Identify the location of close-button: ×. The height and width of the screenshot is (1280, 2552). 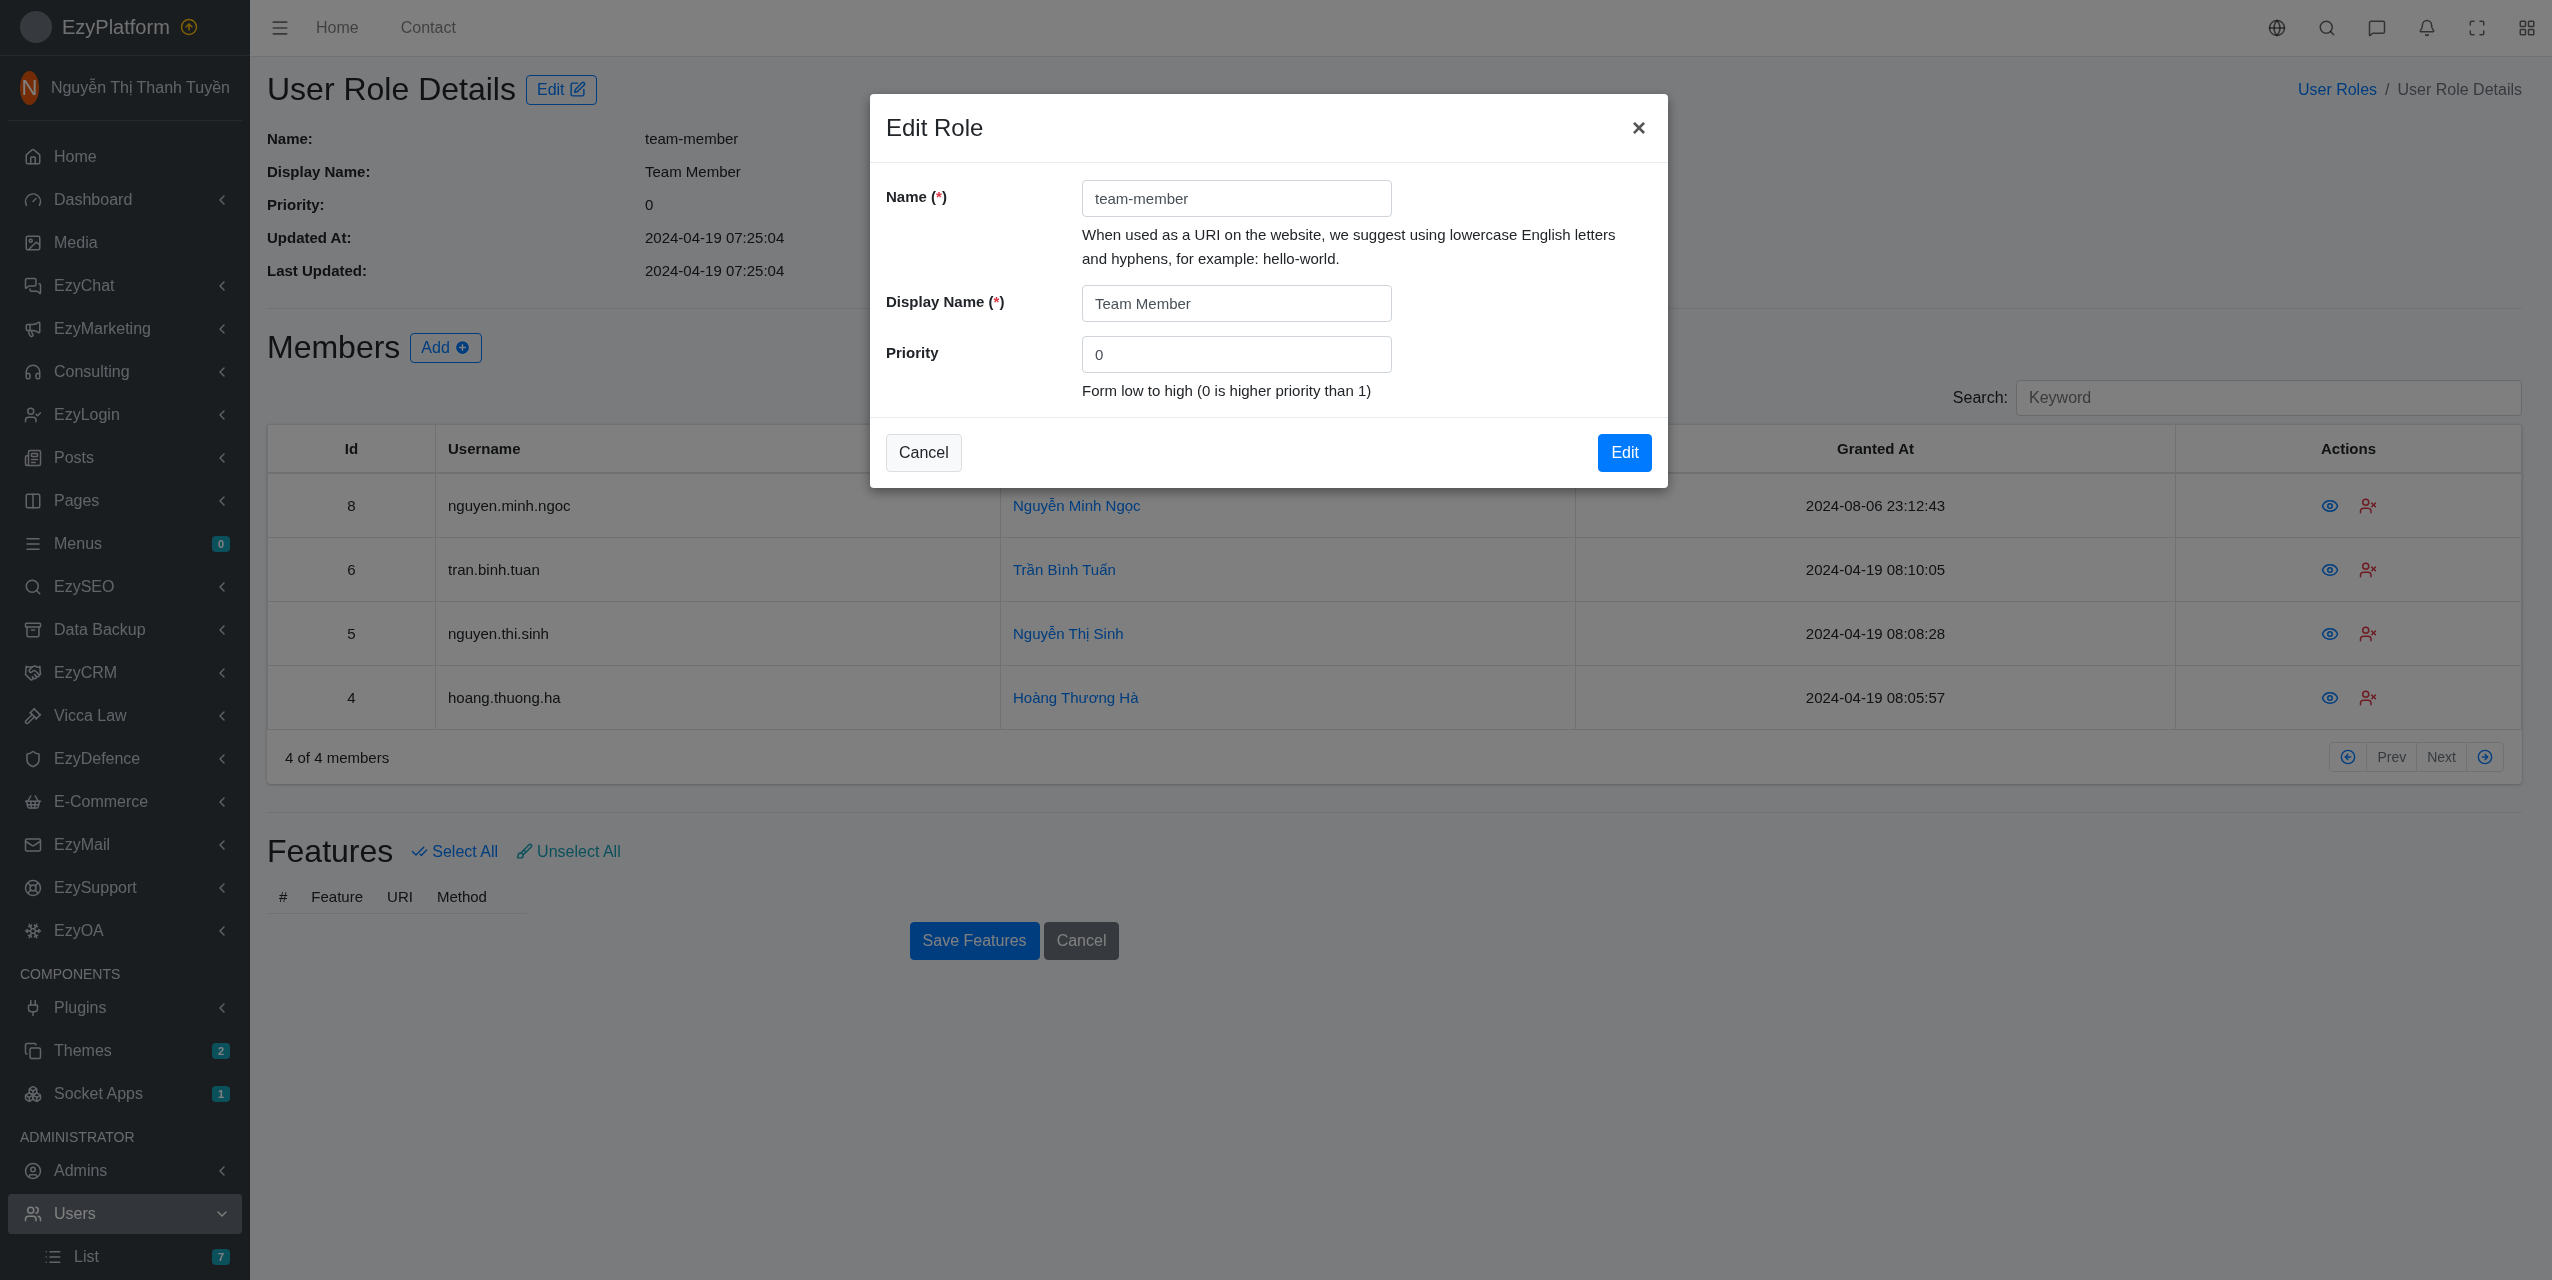
(1639, 128).